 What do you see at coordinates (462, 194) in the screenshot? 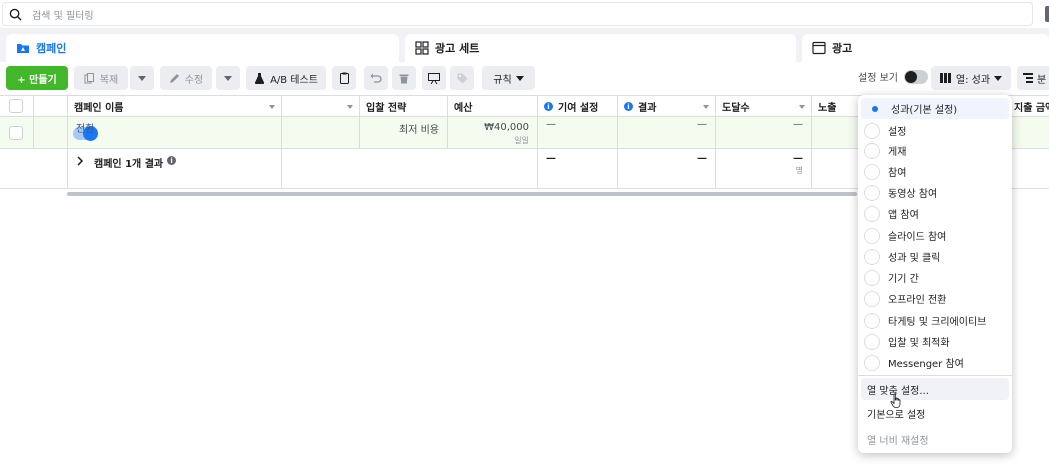
I see `horizontal-scrollbar` at bounding box center [462, 194].